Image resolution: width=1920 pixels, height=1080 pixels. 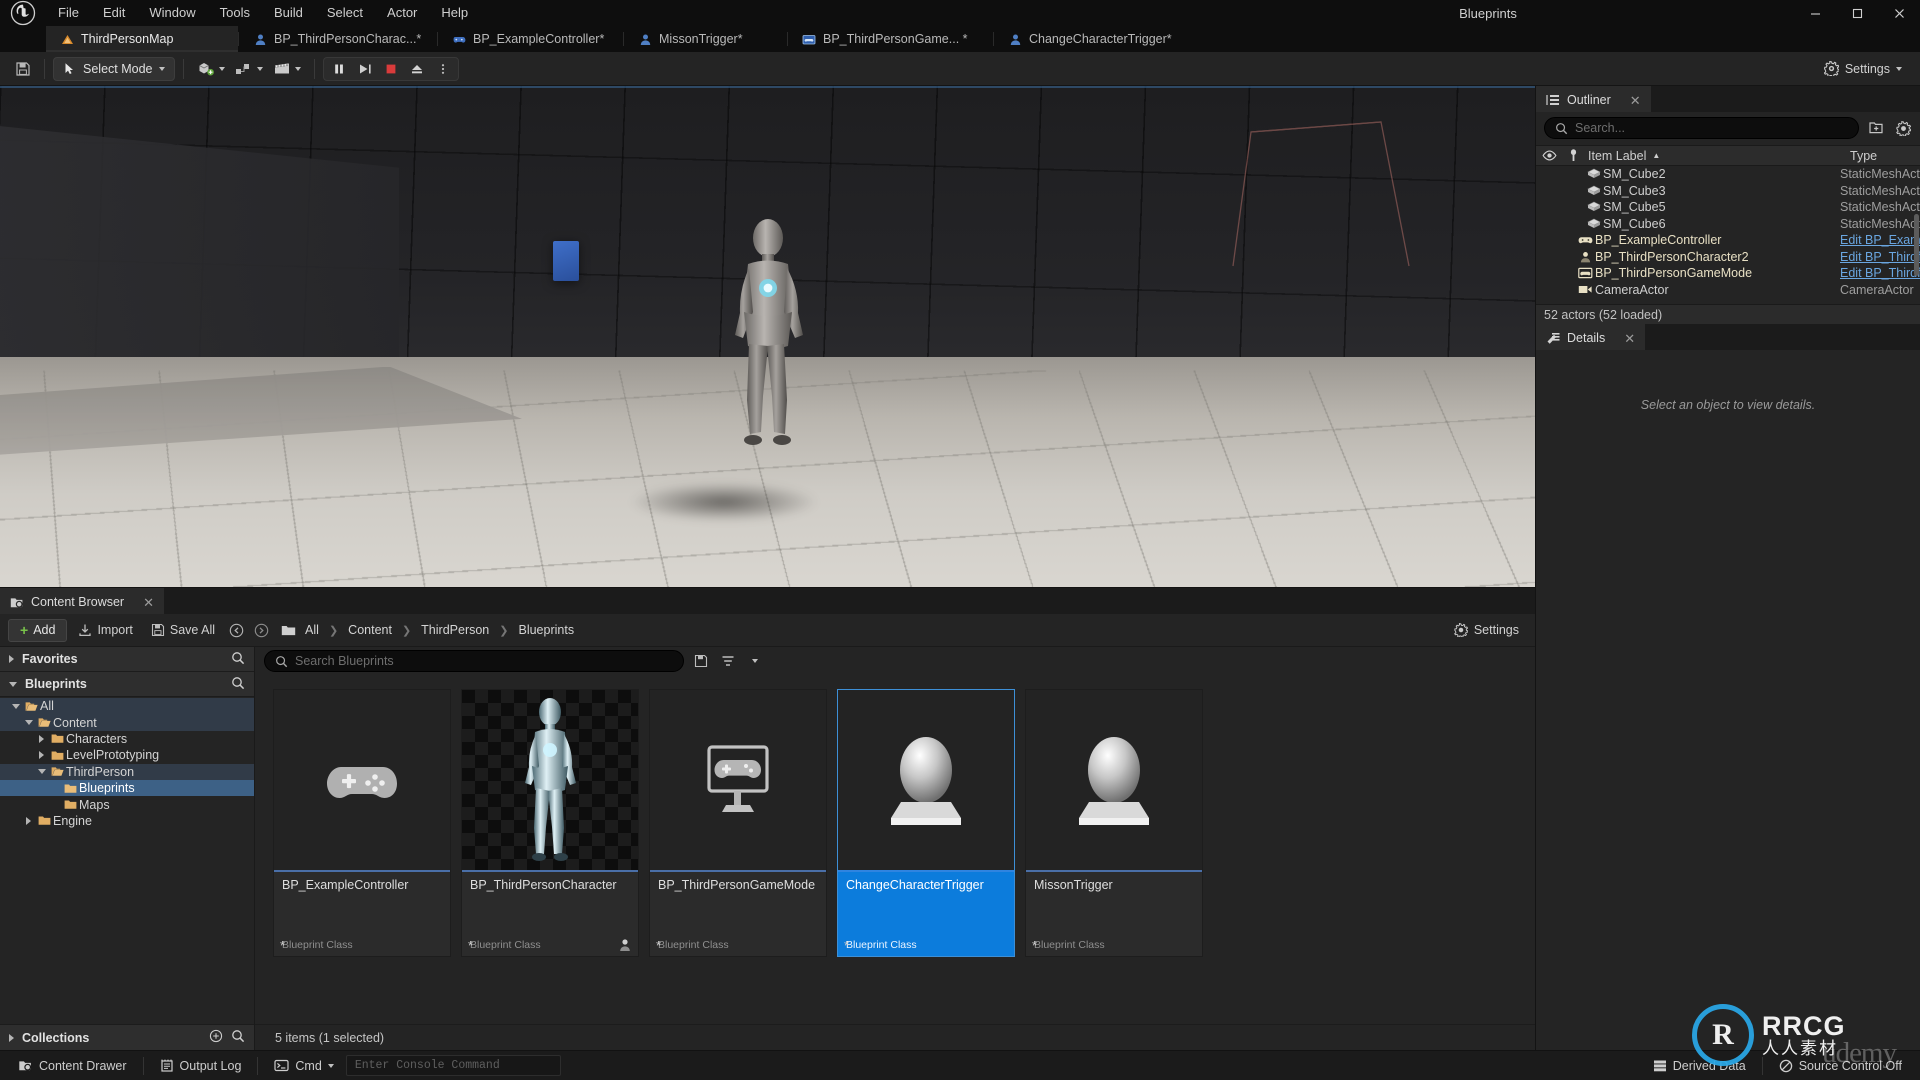 What do you see at coordinates (1699, 1066) in the screenshot?
I see `derived-data-button: Derived Data` at bounding box center [1699, 1066].